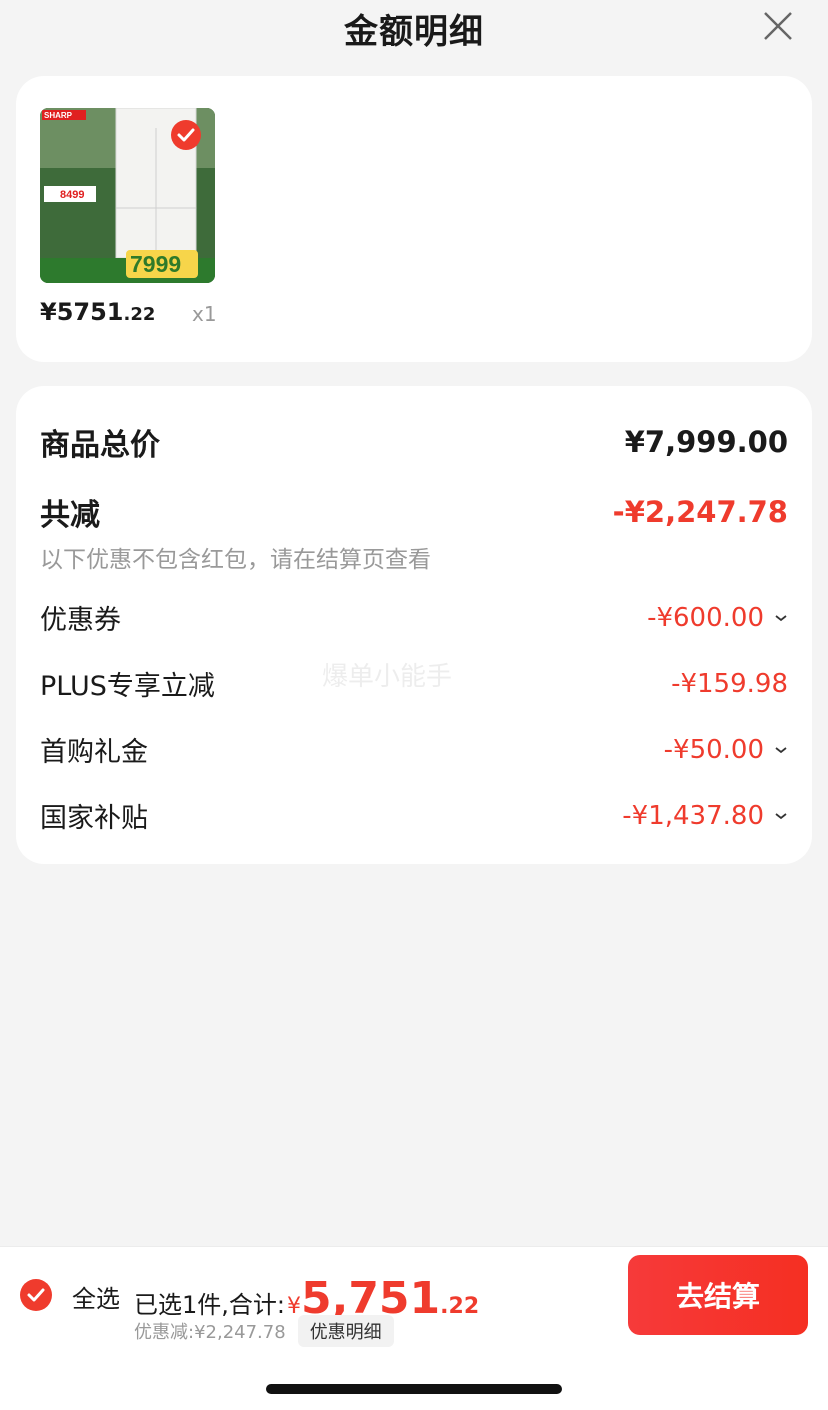 Image resolution: width=828 pixels, height=1410 pixels. What do you see at coordinates (729, 683) in the screenshot?
I see `discount-value: -¥159.98` at bounding box center [729, 683].